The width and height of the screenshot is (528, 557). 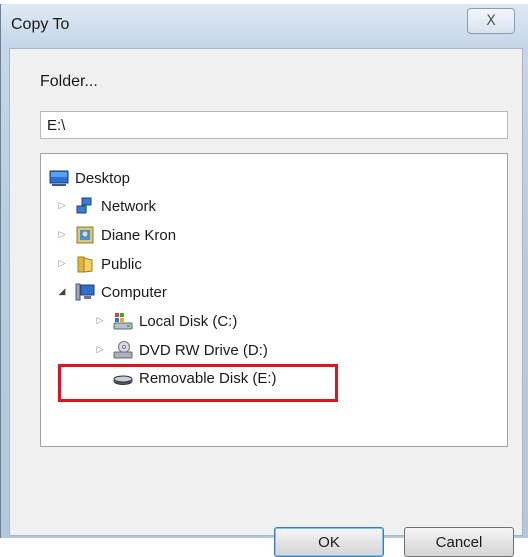 I want to click on title-bar: Copy To X, so click(x=264, y=25).